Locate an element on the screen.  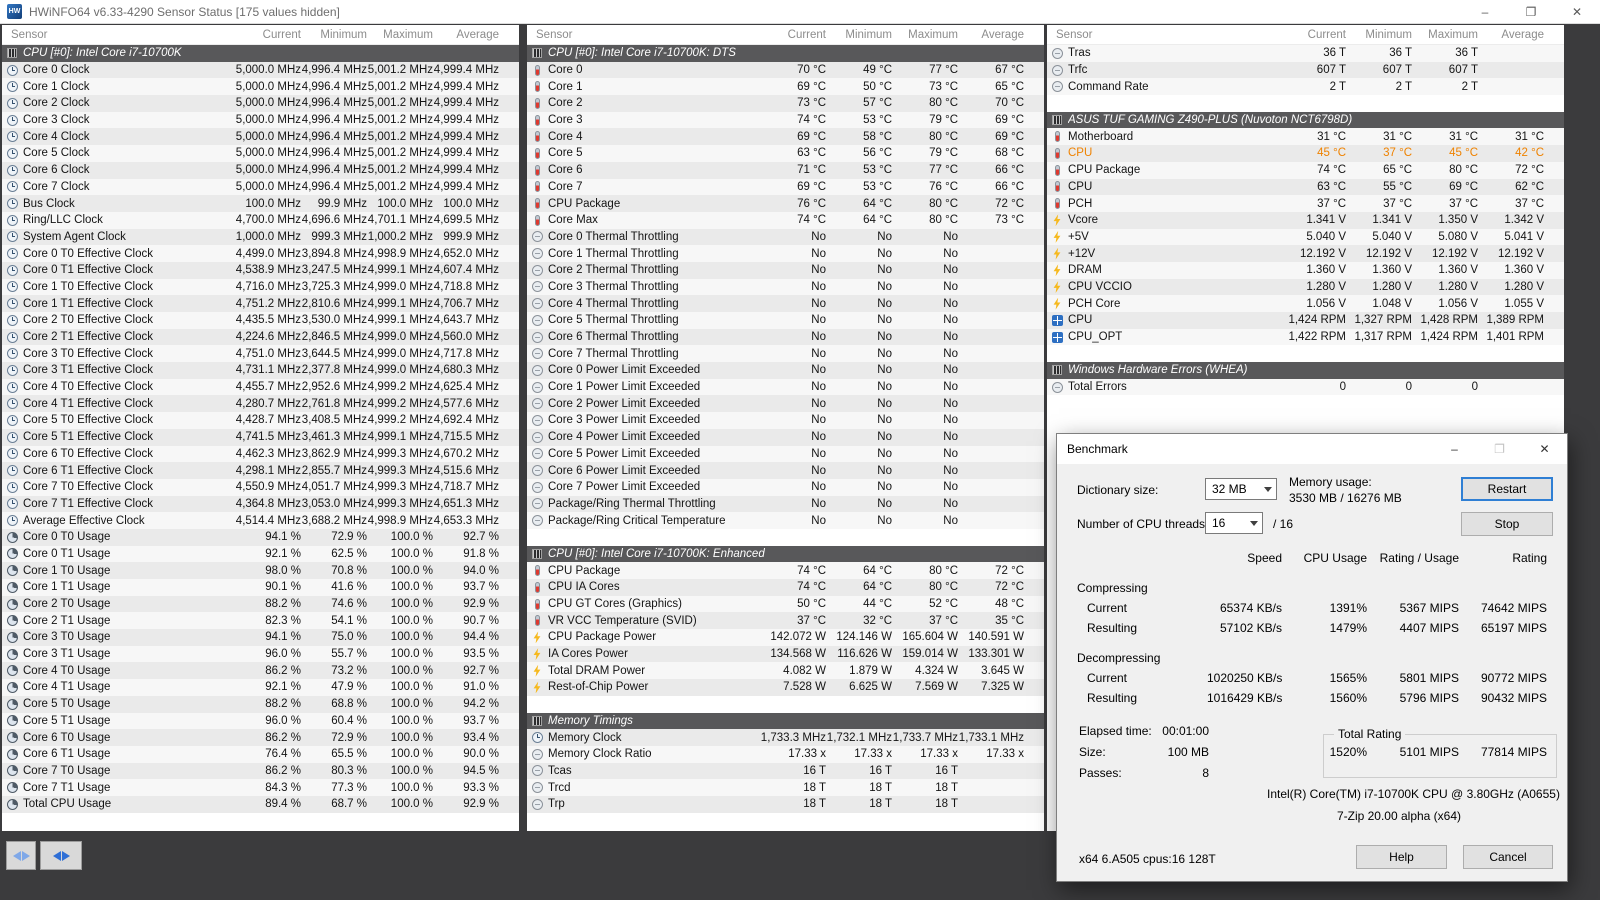
restart-button: Restart is located at coordinates (1507, 489).